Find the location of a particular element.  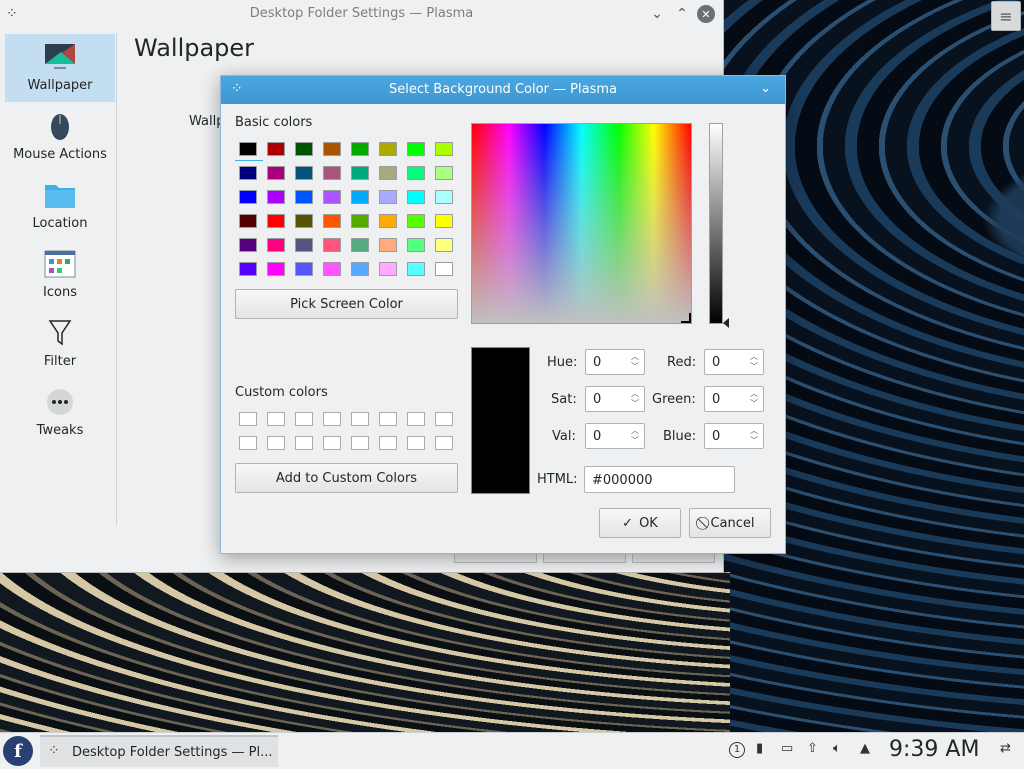

tray-expand-icon: ▲ is located at coordinates (865, 748).